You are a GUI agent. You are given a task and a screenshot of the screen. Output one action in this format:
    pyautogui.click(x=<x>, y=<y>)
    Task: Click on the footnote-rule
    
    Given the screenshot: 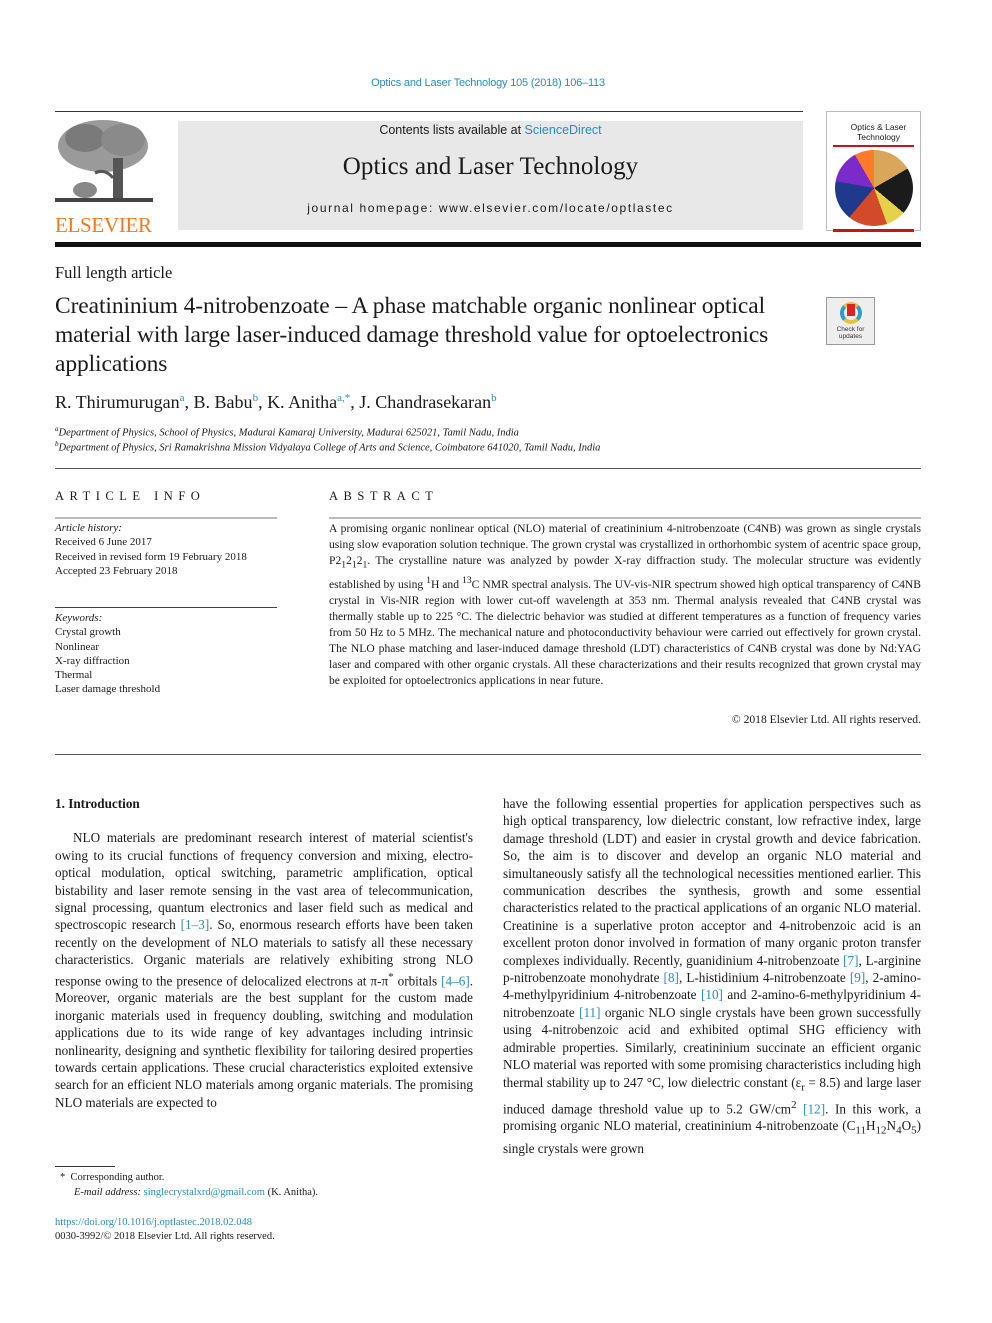 What is the action you would take?
    pyautogui.click(x=85, y=1166)
    